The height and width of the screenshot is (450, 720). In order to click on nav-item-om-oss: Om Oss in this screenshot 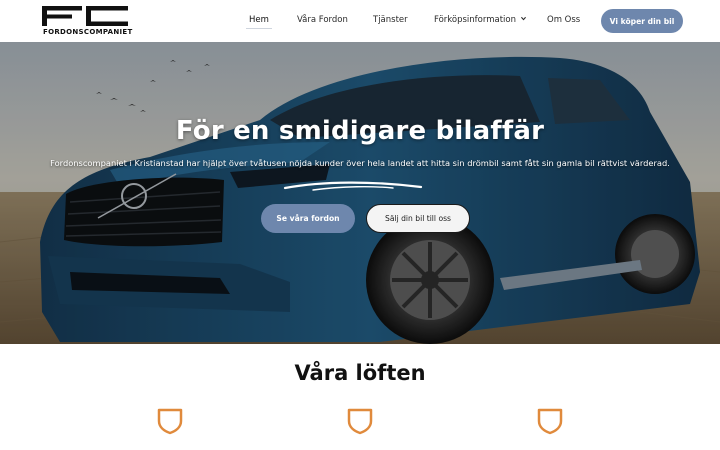, I will do `click(563, 20)`.